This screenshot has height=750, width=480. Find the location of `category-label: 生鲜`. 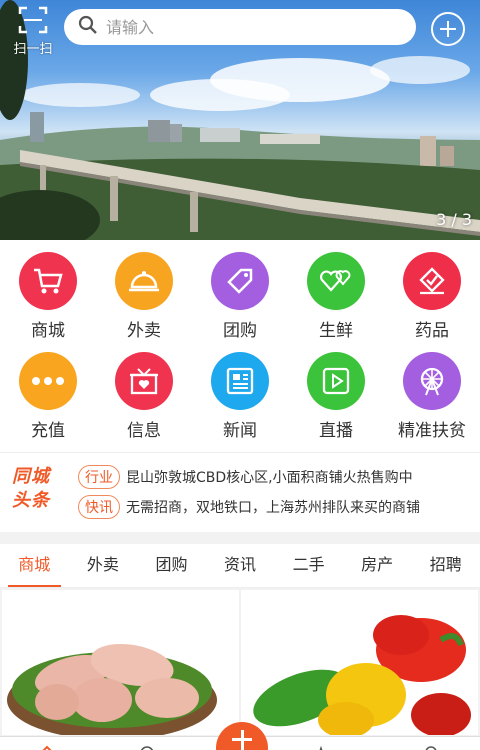

category-label: 生鲜 is located at coordinates (336, 331).